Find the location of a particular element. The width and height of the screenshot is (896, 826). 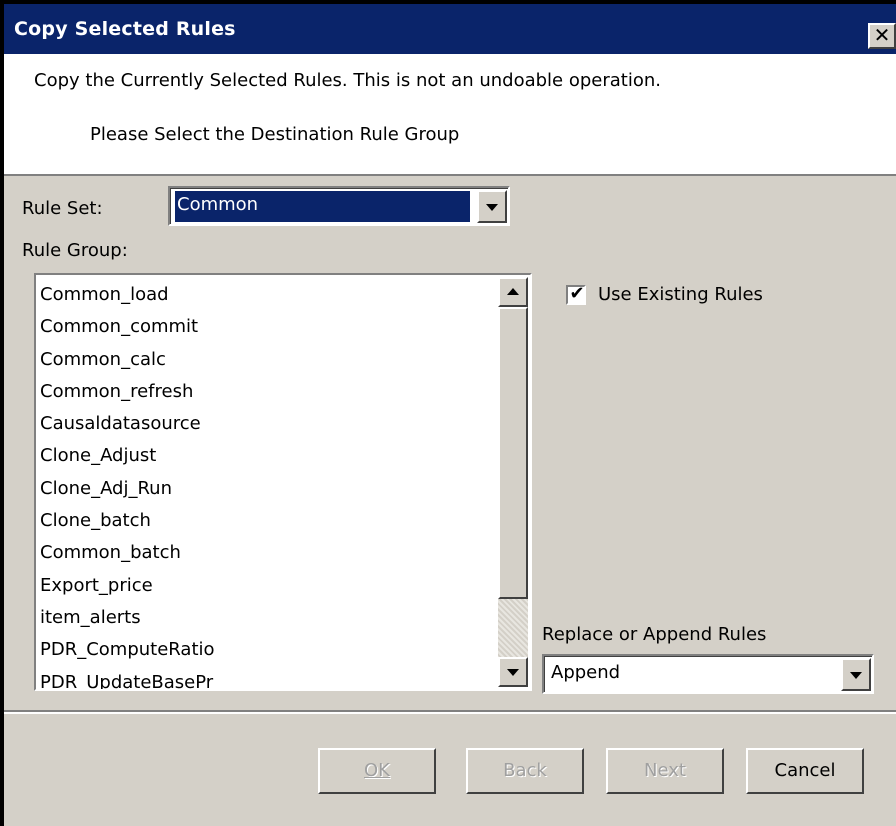

list-item: Common_calc is located at coordinates (267, 360).